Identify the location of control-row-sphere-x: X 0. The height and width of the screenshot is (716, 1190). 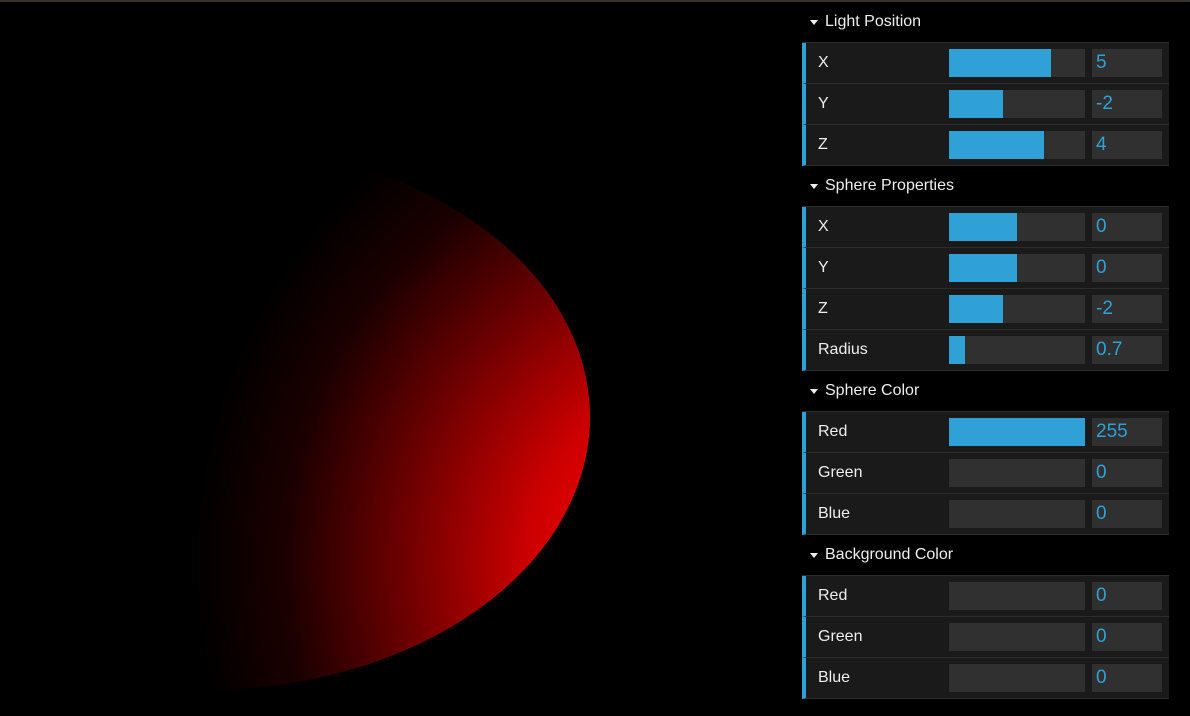
(985, 227).